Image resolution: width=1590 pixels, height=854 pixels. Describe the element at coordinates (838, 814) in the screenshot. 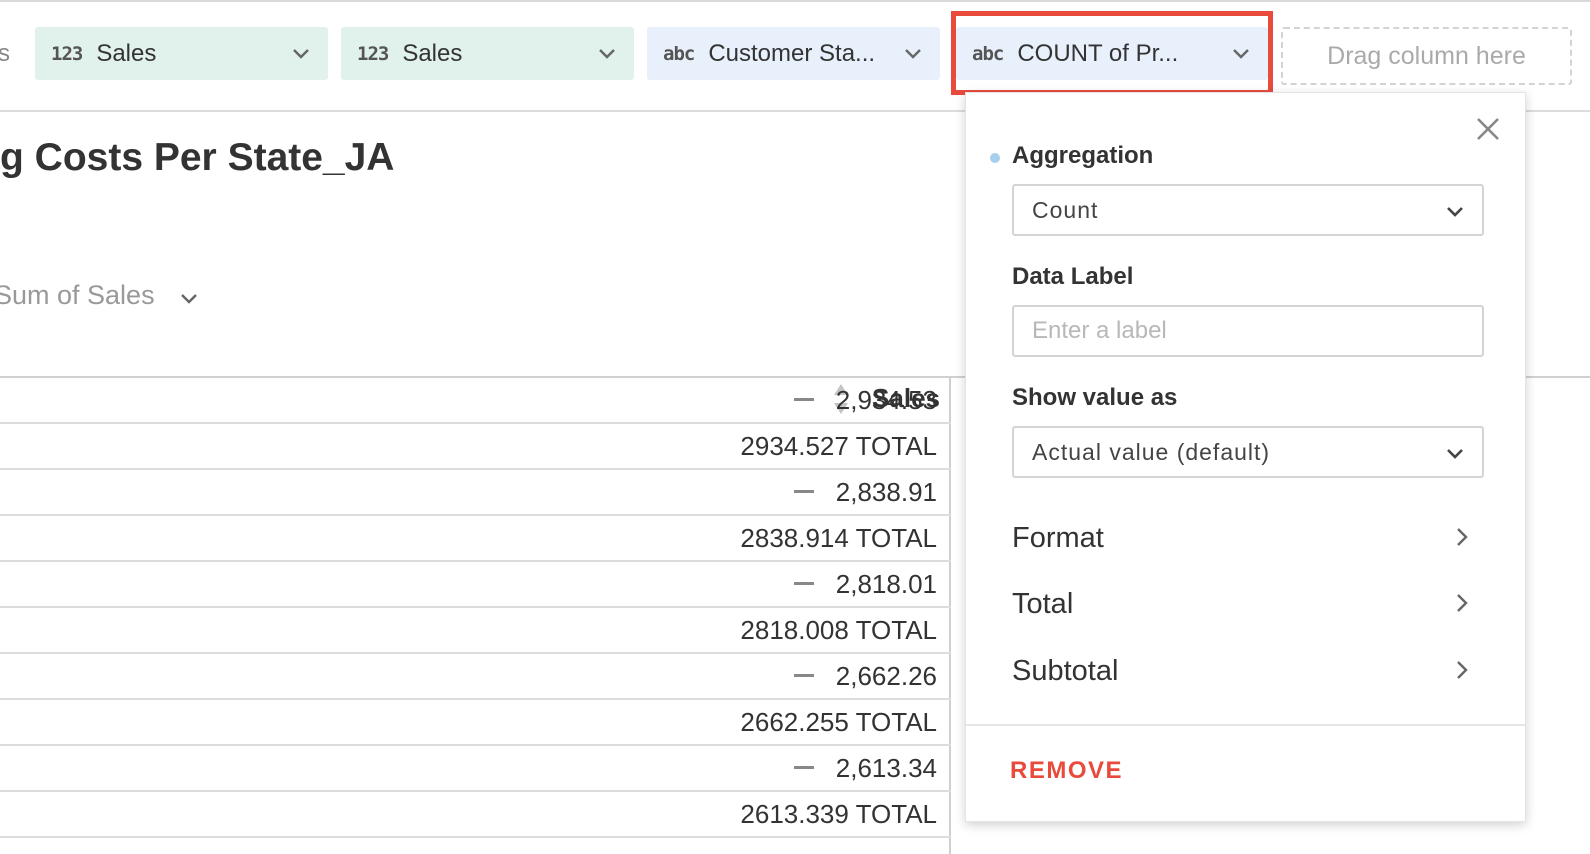

I see `row-value: 2613.339 TOTAL` at that location.